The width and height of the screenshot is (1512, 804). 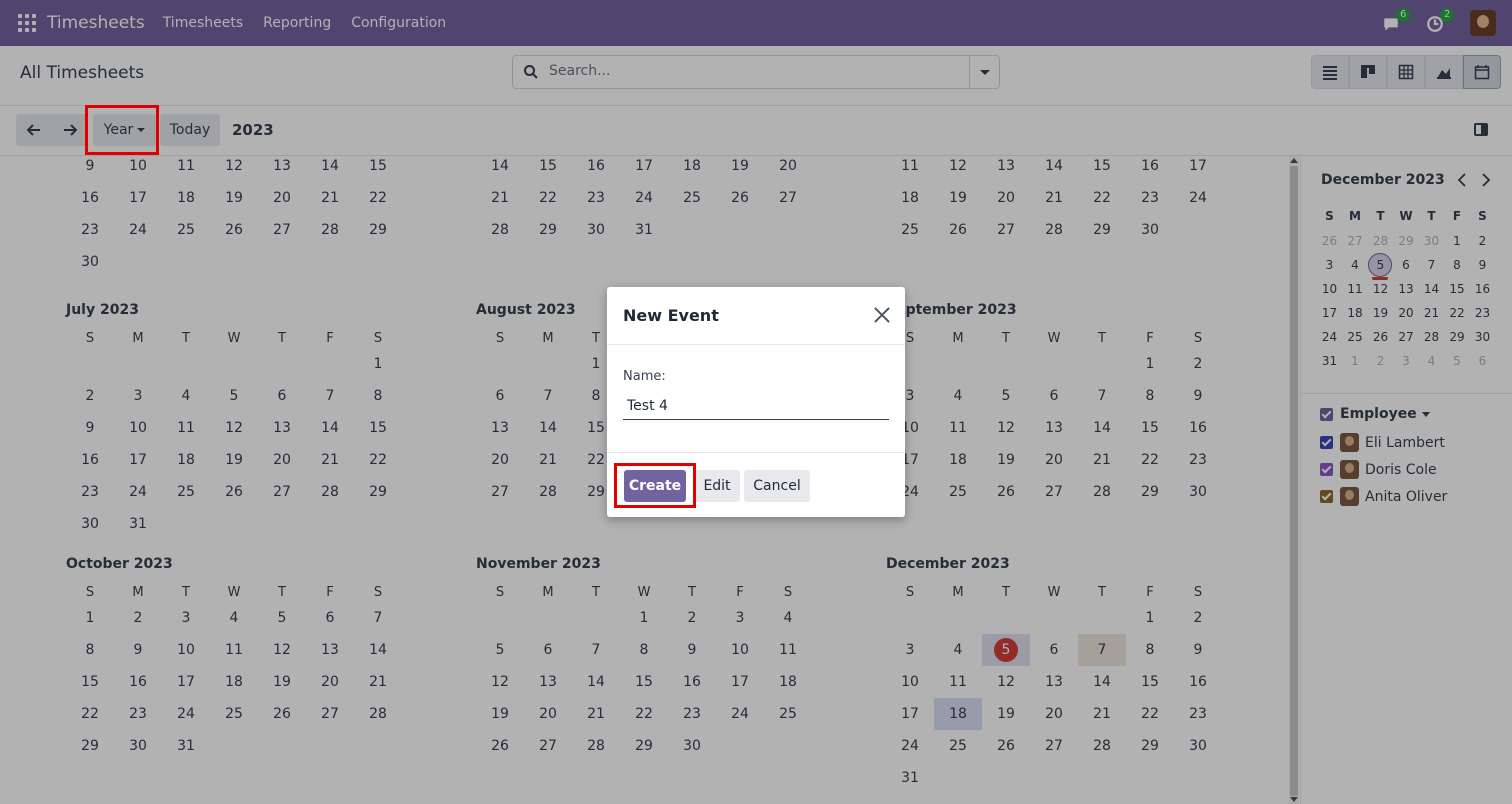 What do you see at coordinates (717, 486) in the screenshot?
I see `edit-button: Edit` at bounding box center [717, 486].